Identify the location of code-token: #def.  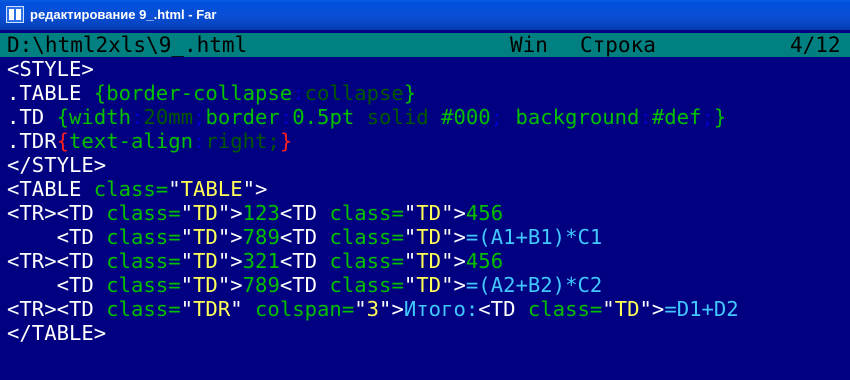
(676, 117).